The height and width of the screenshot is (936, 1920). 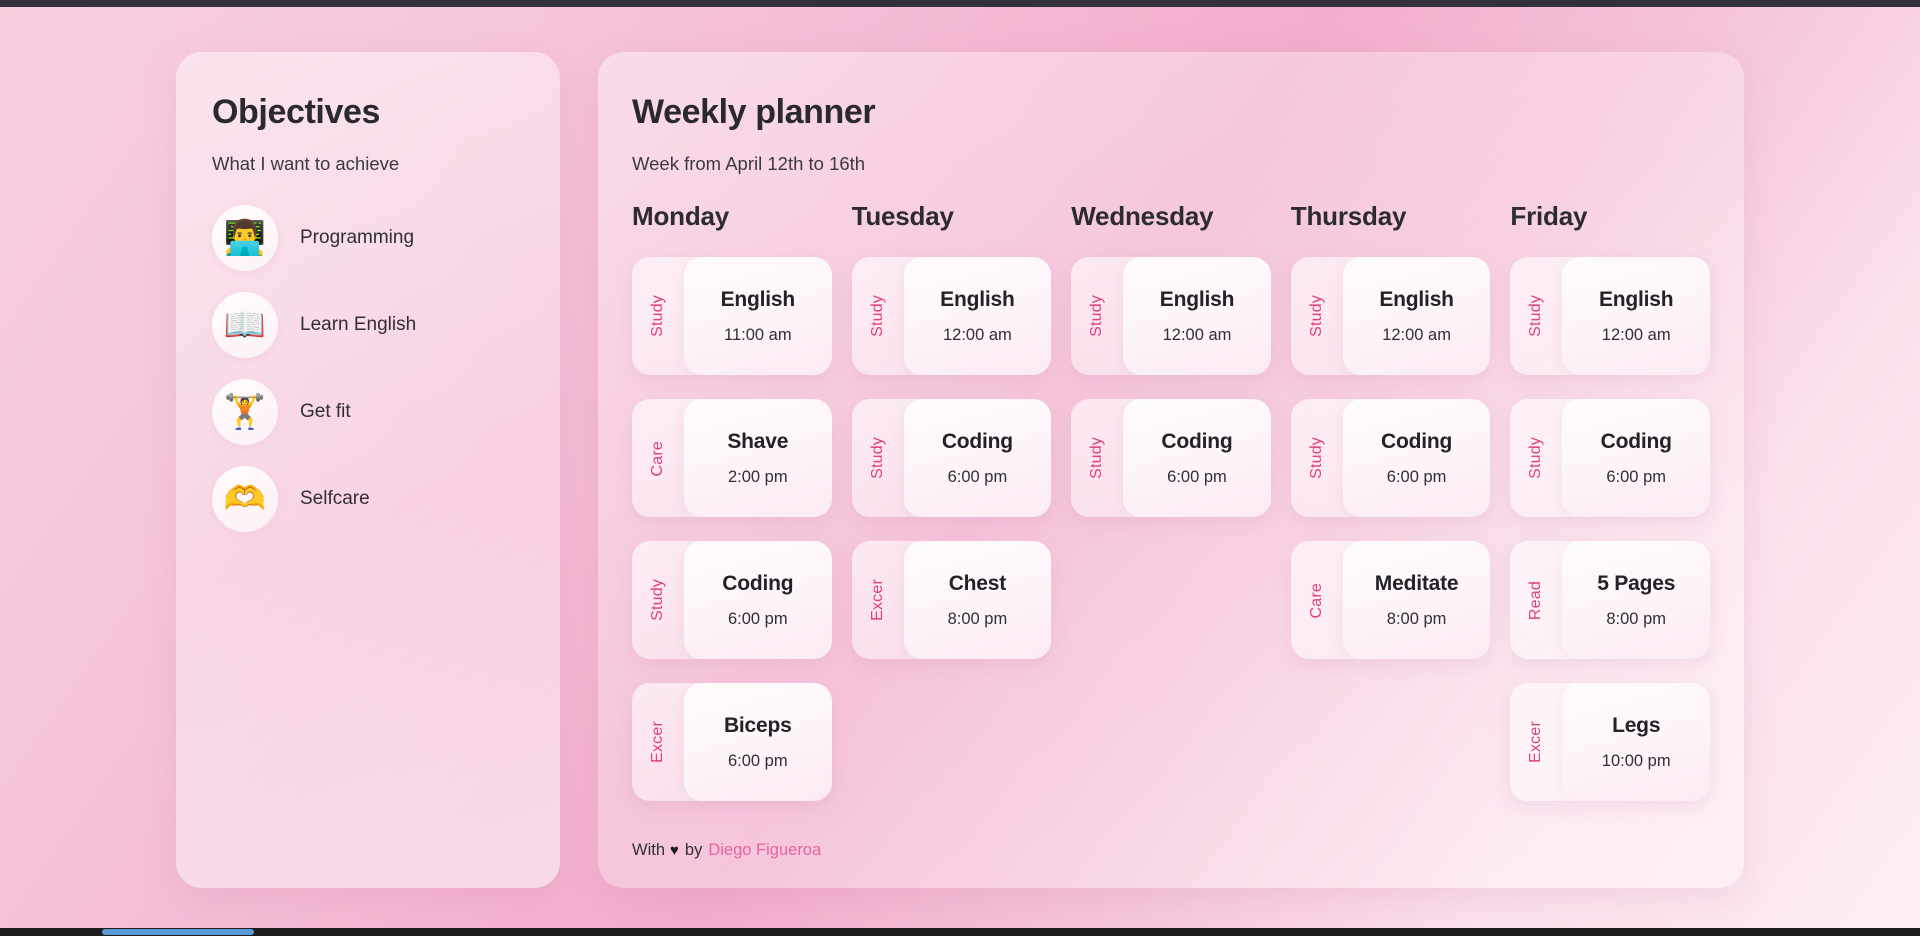 What do you see at coordinates (325, 412) in the screenshot?
I see `objective-label: Get fit` at bounding box center [325, 412].